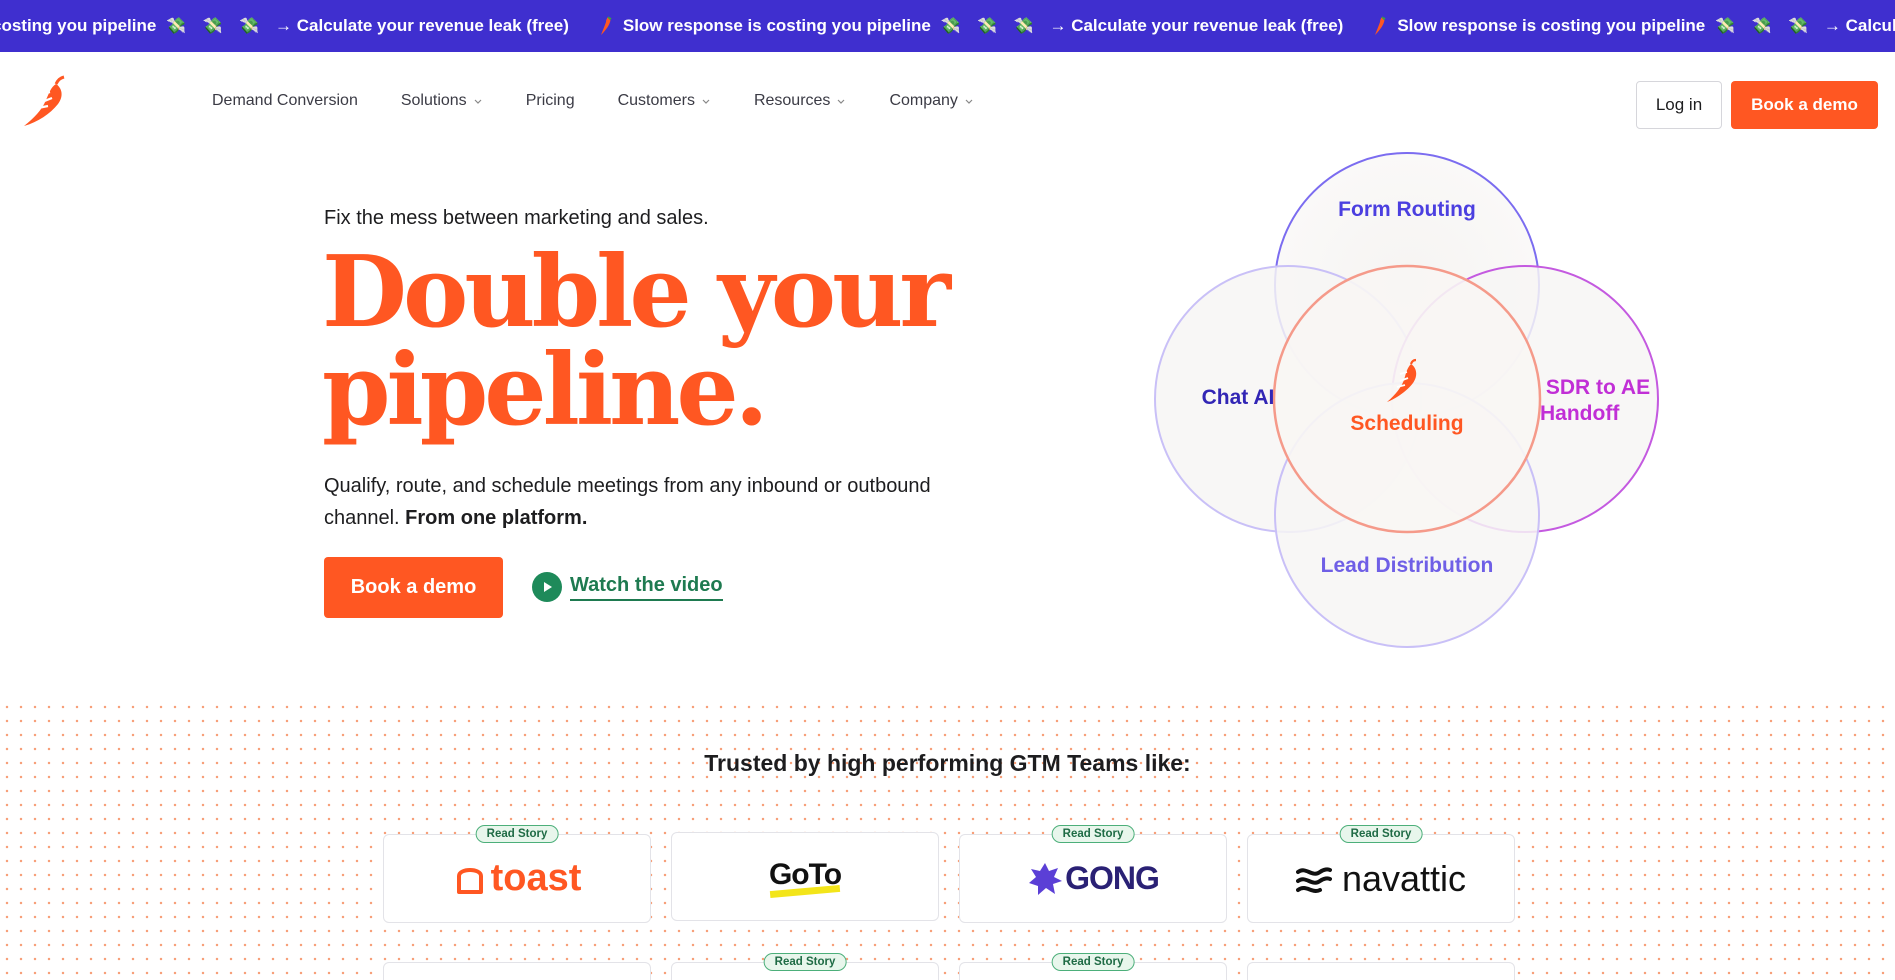  What do you see at coordinates (636, 292) in the screenshot?
I see `headline-line: Double your` at bounding box center [636, 292].